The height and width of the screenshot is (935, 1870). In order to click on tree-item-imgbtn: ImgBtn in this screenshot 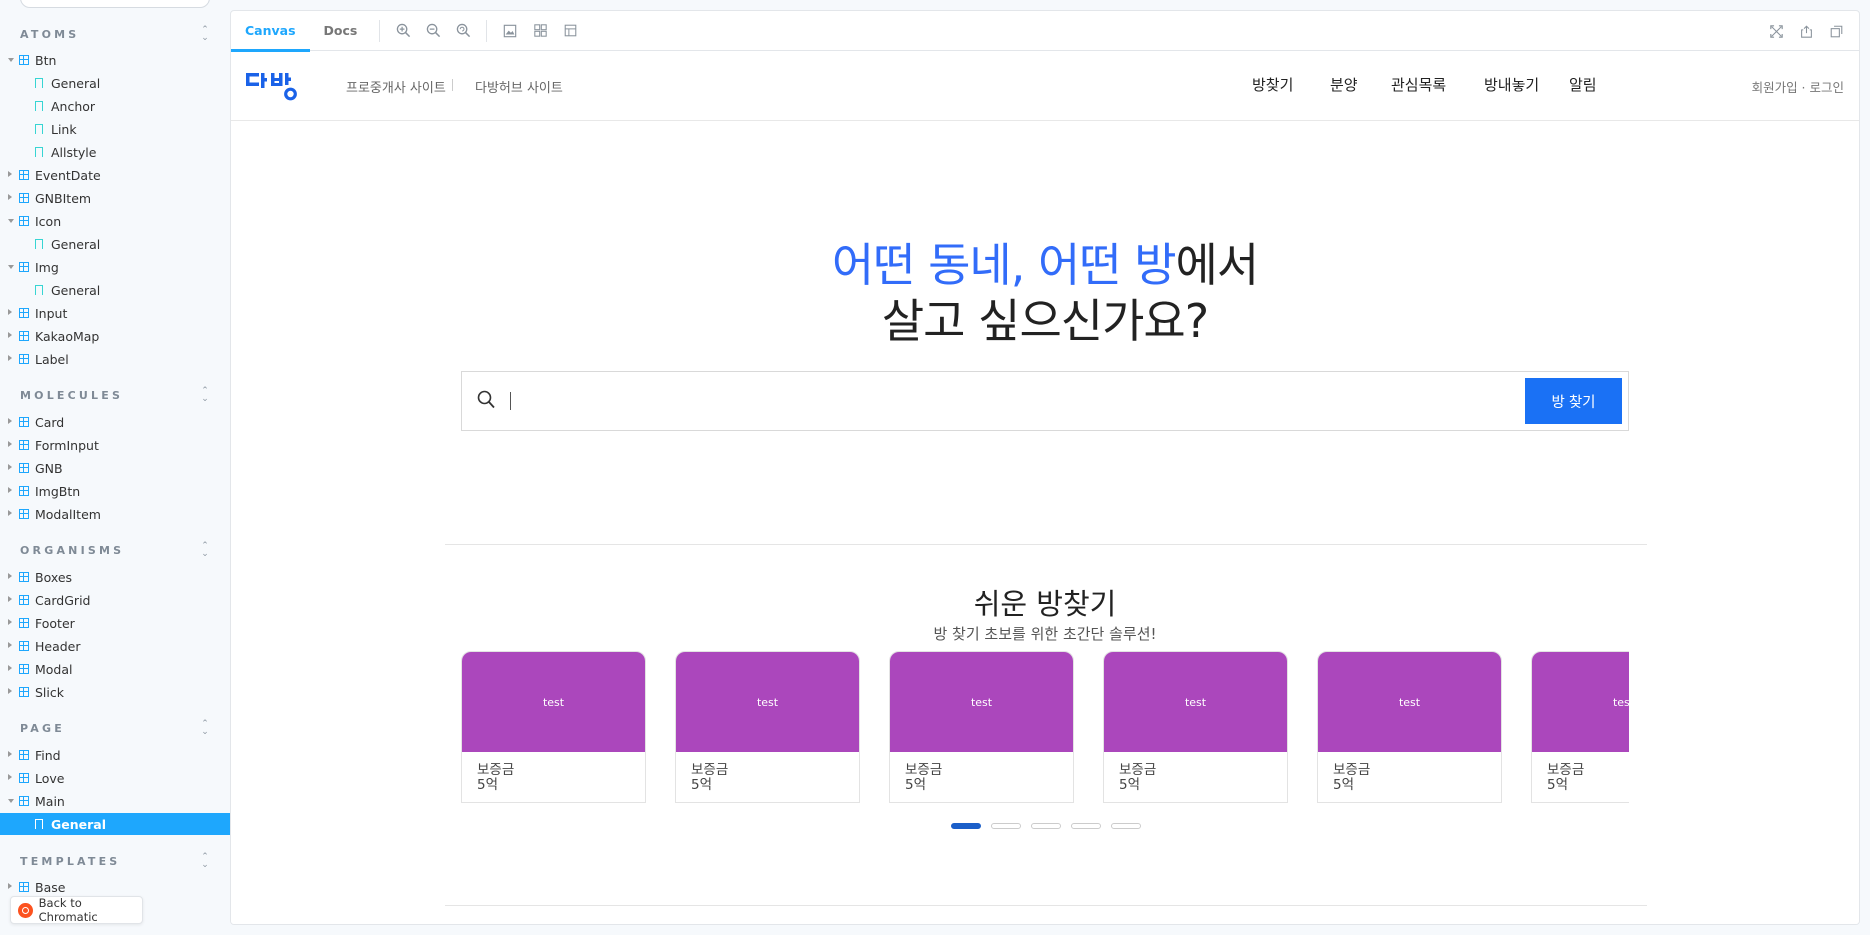, I will do `click(115, 491)`.